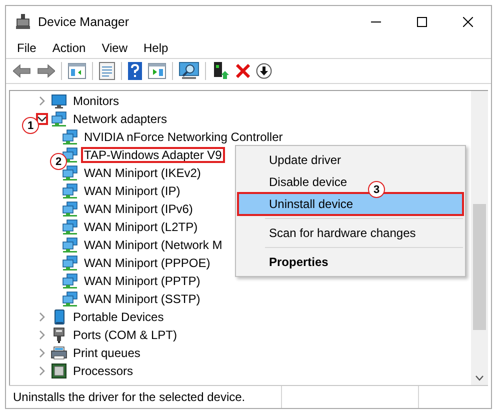 The height and width of the screenshot is (417, 499). What do you see at coordinates (135, 71) in the screenshot?
I see `help-icon` at bounding box center [135, 71].